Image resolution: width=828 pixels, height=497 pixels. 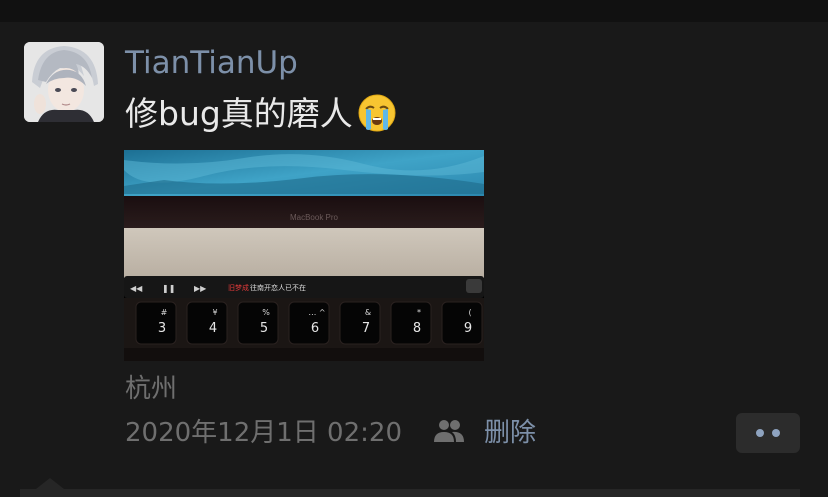 What do you see at coordinates (510, 433) in the screenshot?
I see `delete-button: 删除` at bounding box center [510, 433].